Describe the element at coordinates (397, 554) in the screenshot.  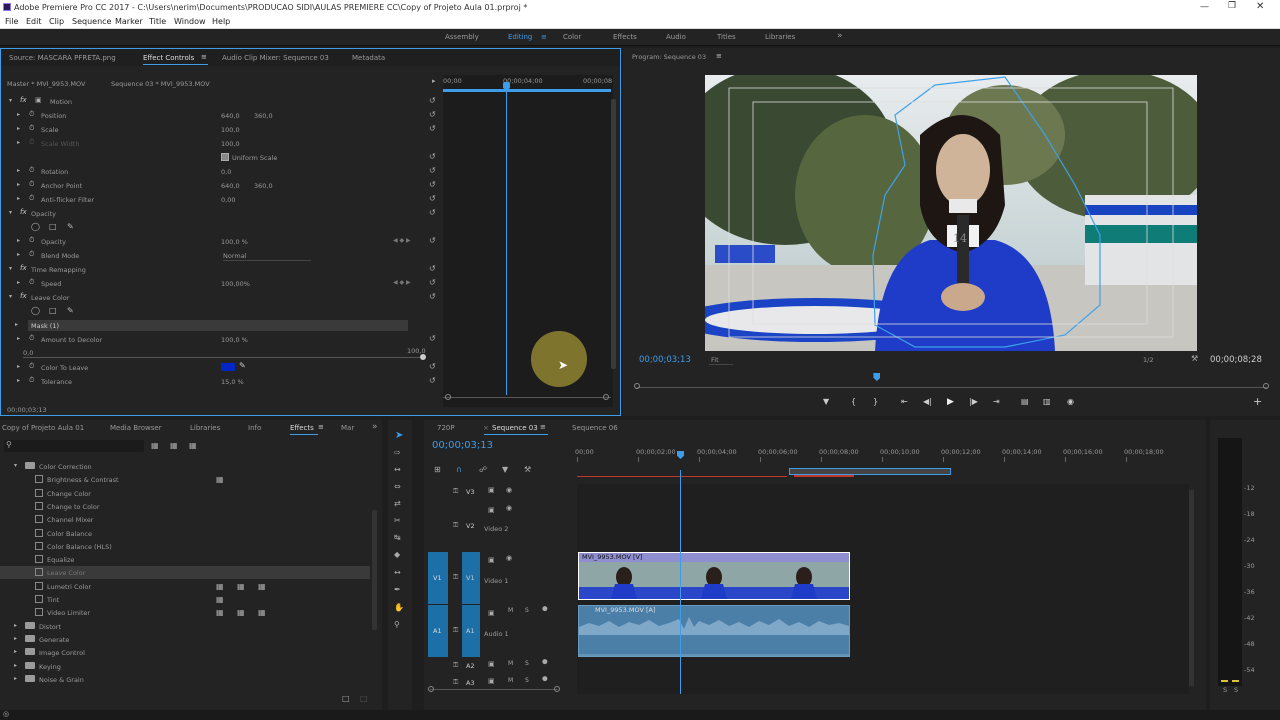
I see `razor-blade-icon: ◆` at that location.